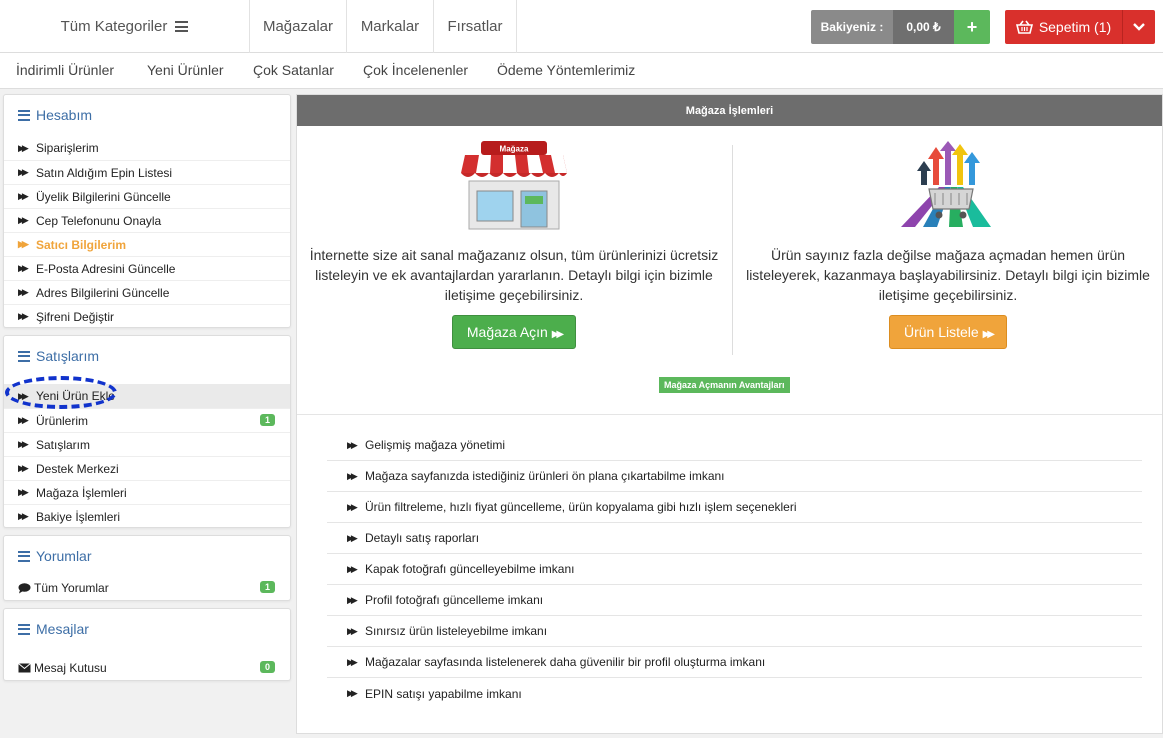  What do you see at coordinates (147, 292) in the screenshot?
I see `sidebar-item-update-address: ▶▶ Adres Bilgilerini Güncelle` at bounding box center [147, 292].